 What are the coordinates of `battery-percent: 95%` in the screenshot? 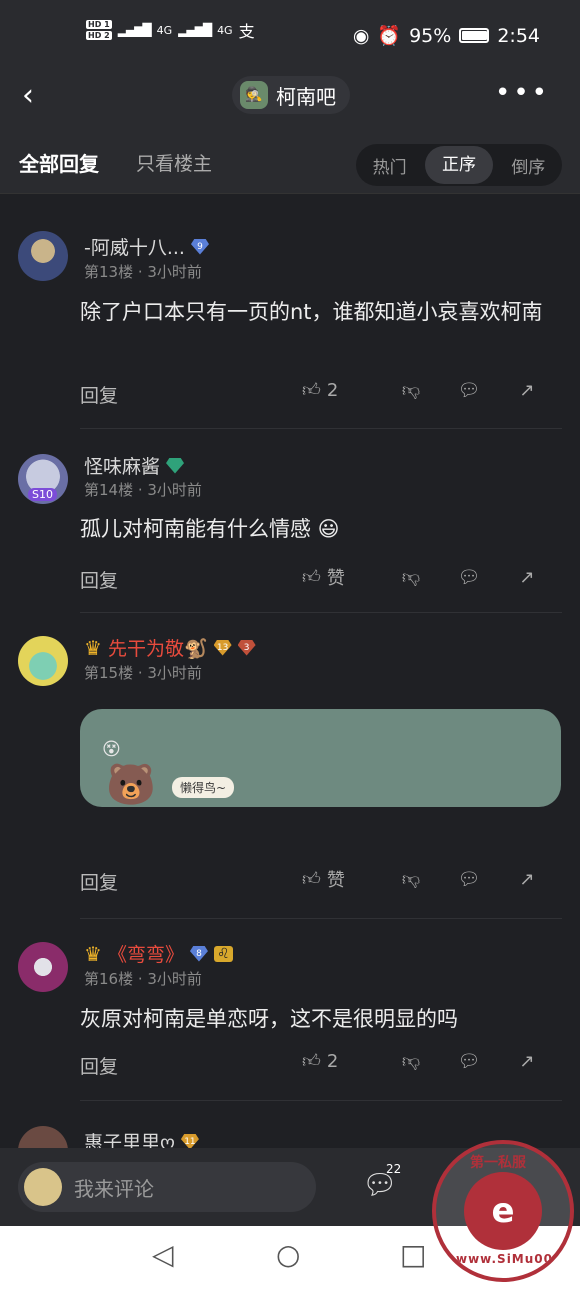 It's located at (430, 35).